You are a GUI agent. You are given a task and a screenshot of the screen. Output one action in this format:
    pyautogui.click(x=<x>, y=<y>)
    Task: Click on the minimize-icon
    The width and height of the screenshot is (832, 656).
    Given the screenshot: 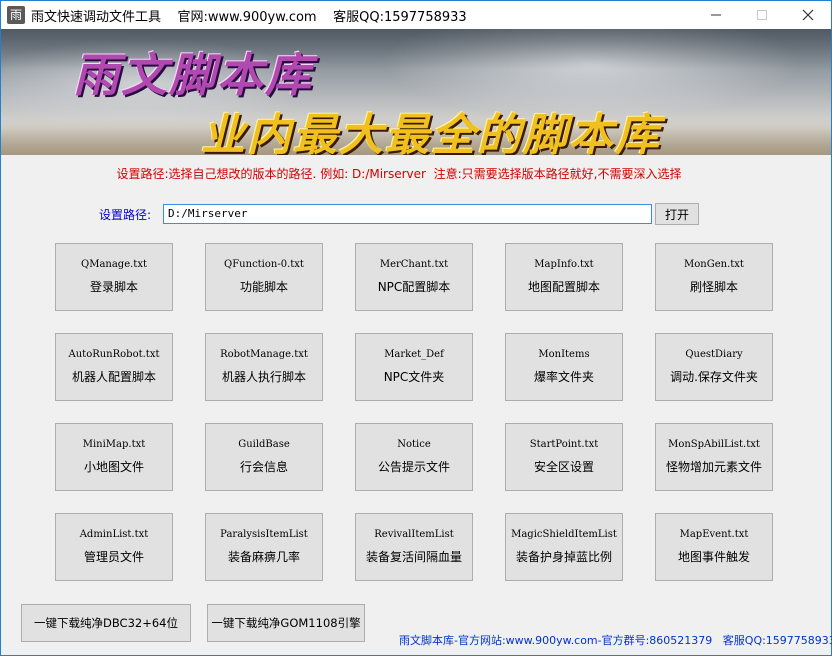 What is the action you would take?
    pyautogui.click(x=716, y=15)
    